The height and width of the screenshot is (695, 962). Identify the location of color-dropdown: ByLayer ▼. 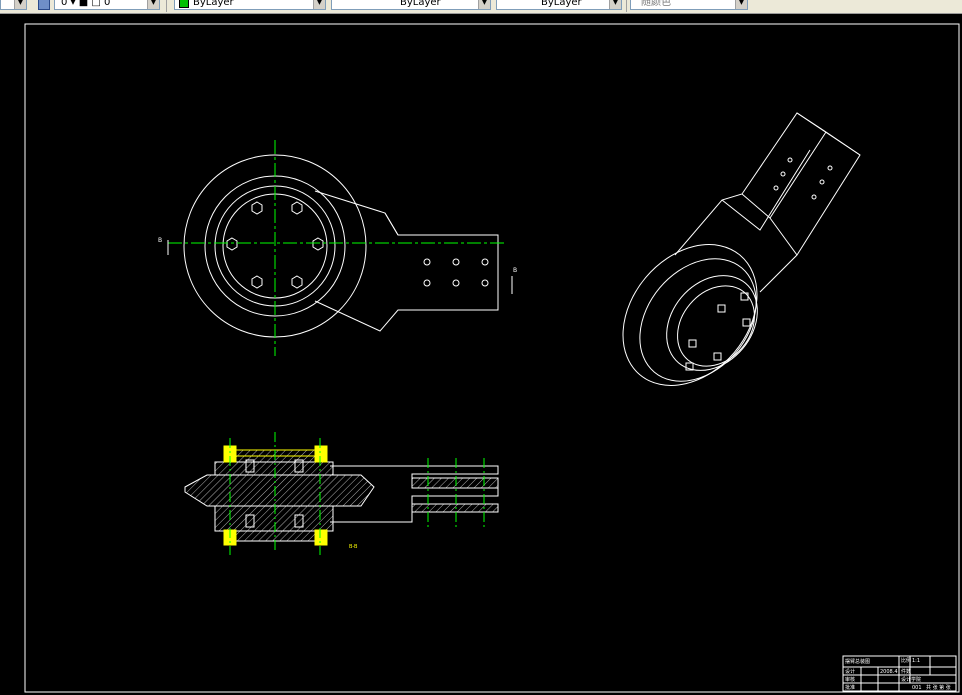
(250, 5).